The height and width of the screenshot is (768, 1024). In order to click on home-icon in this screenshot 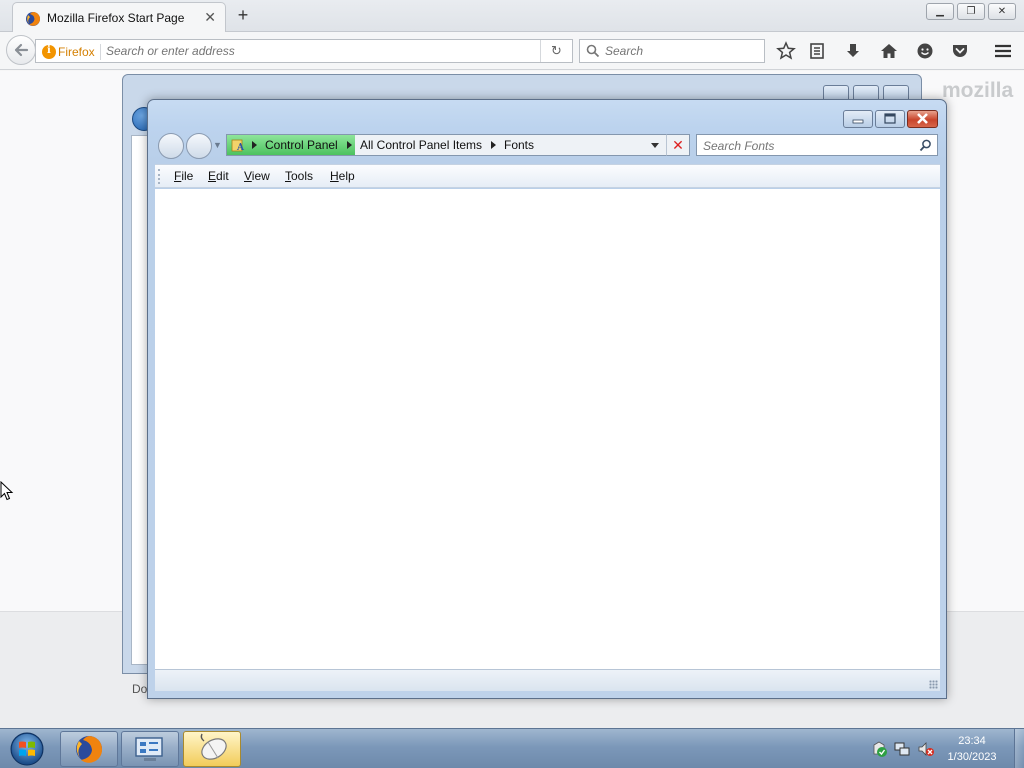, I will do `click(889, 51)`.